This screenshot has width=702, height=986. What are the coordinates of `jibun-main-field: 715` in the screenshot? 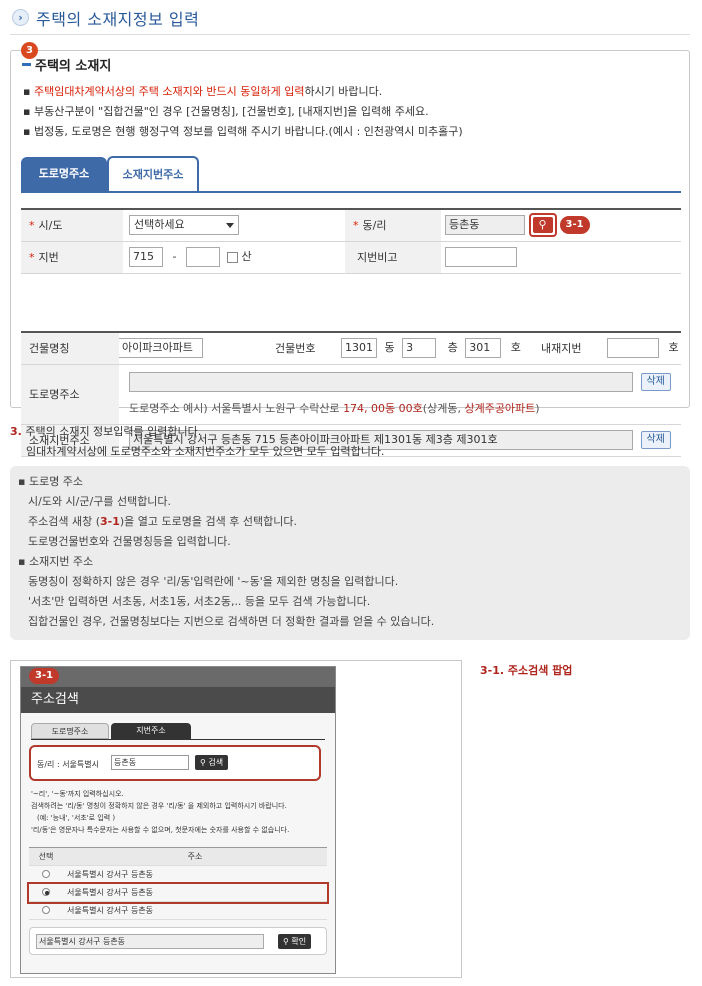 It's located at (146, 257).